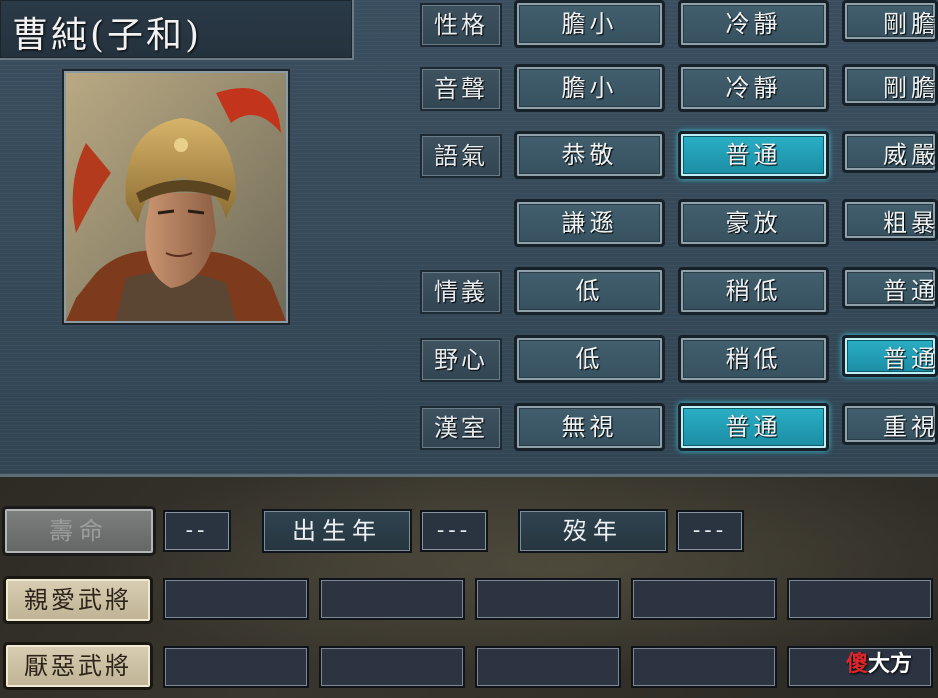  Describe the element at coordinates (890, 424) in the screenshot. I see `trait-option-6-2: 重視` at that location.